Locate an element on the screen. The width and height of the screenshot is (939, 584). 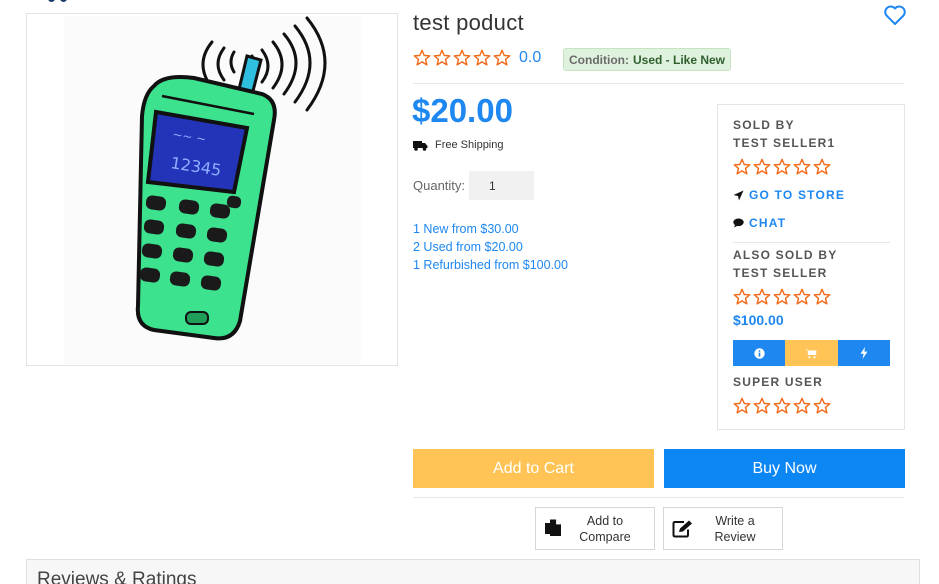
condition-badge: Condition: Used - Like New is located at coordinates (647, 59).